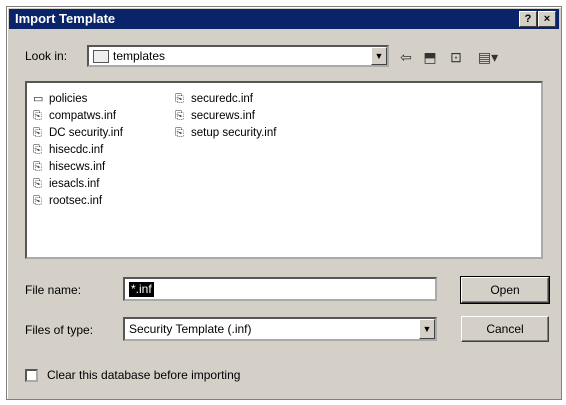 Image resolution: width=566 pixels, height=405 pixels. Describe the element at coordinates (78, 116) in the screenshot. I see `list-item: ⎘ compatws.inf` at that location.